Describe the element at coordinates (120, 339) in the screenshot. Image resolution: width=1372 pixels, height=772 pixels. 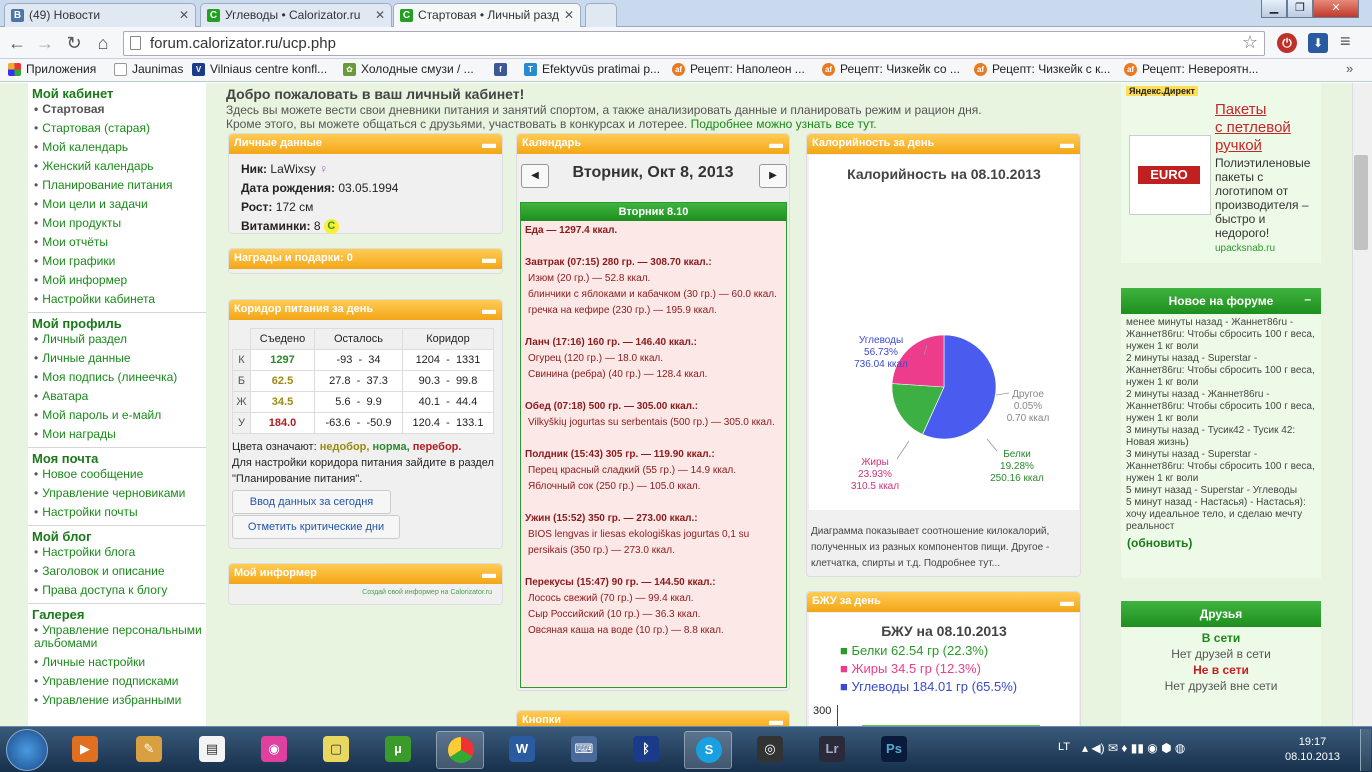
I see `nav-item: • Личный раздел` at that location.